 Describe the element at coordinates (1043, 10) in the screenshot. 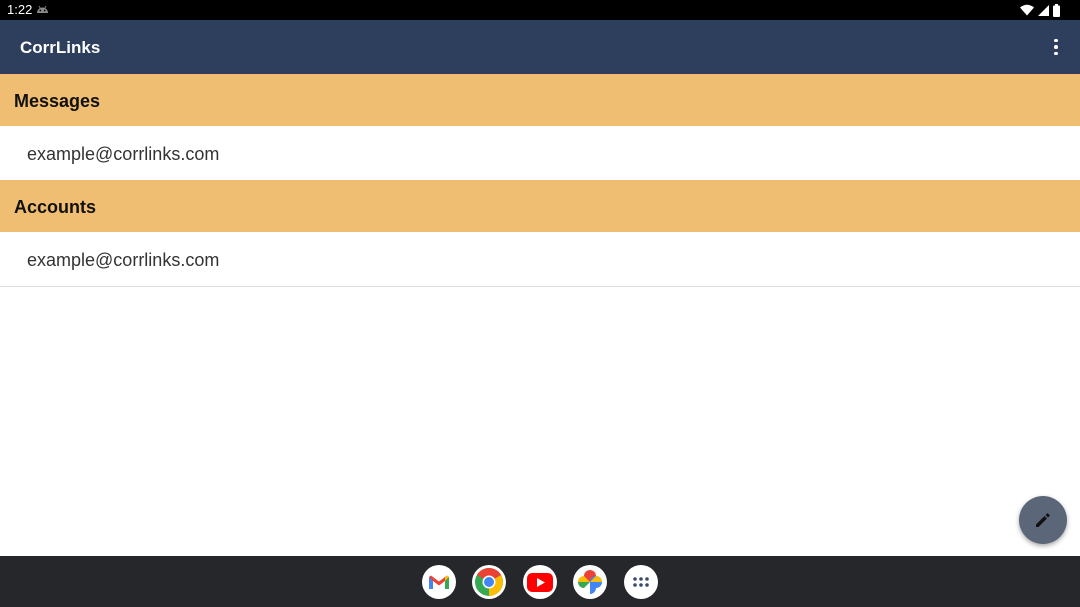

I see `cell-signal-icon` at that location.